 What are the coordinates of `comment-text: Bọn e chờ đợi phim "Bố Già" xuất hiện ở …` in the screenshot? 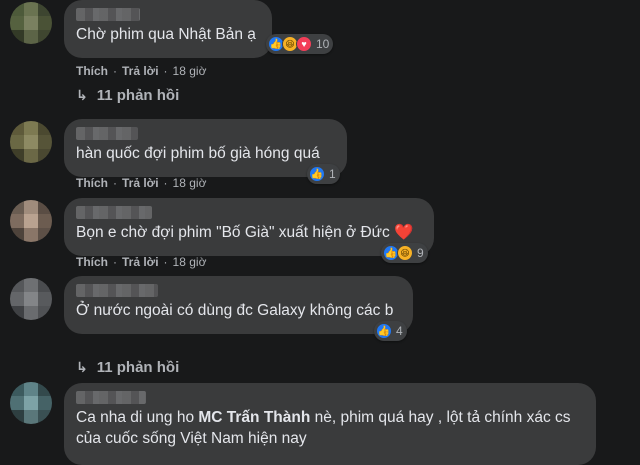 It's located at (245, 232).